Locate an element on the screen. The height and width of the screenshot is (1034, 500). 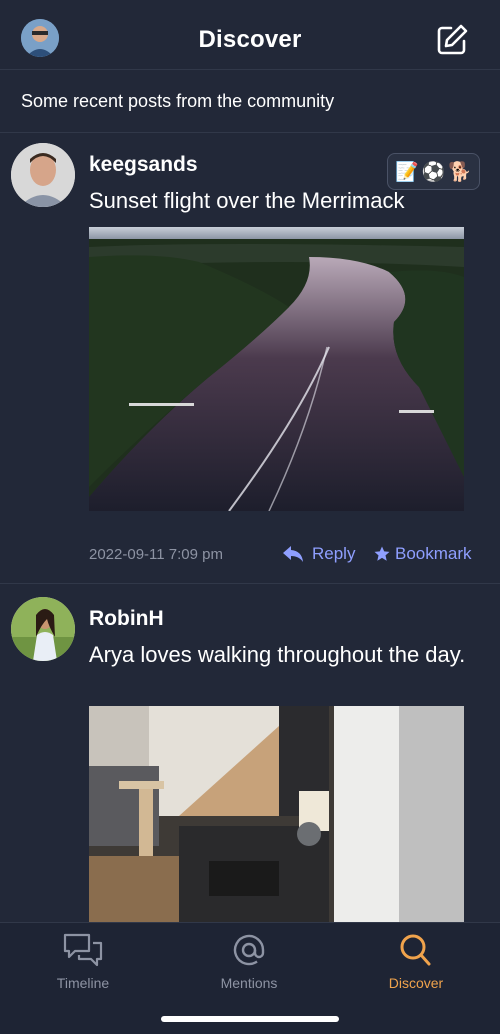
tab-discover: Discover is located at coordinates (416, 961).